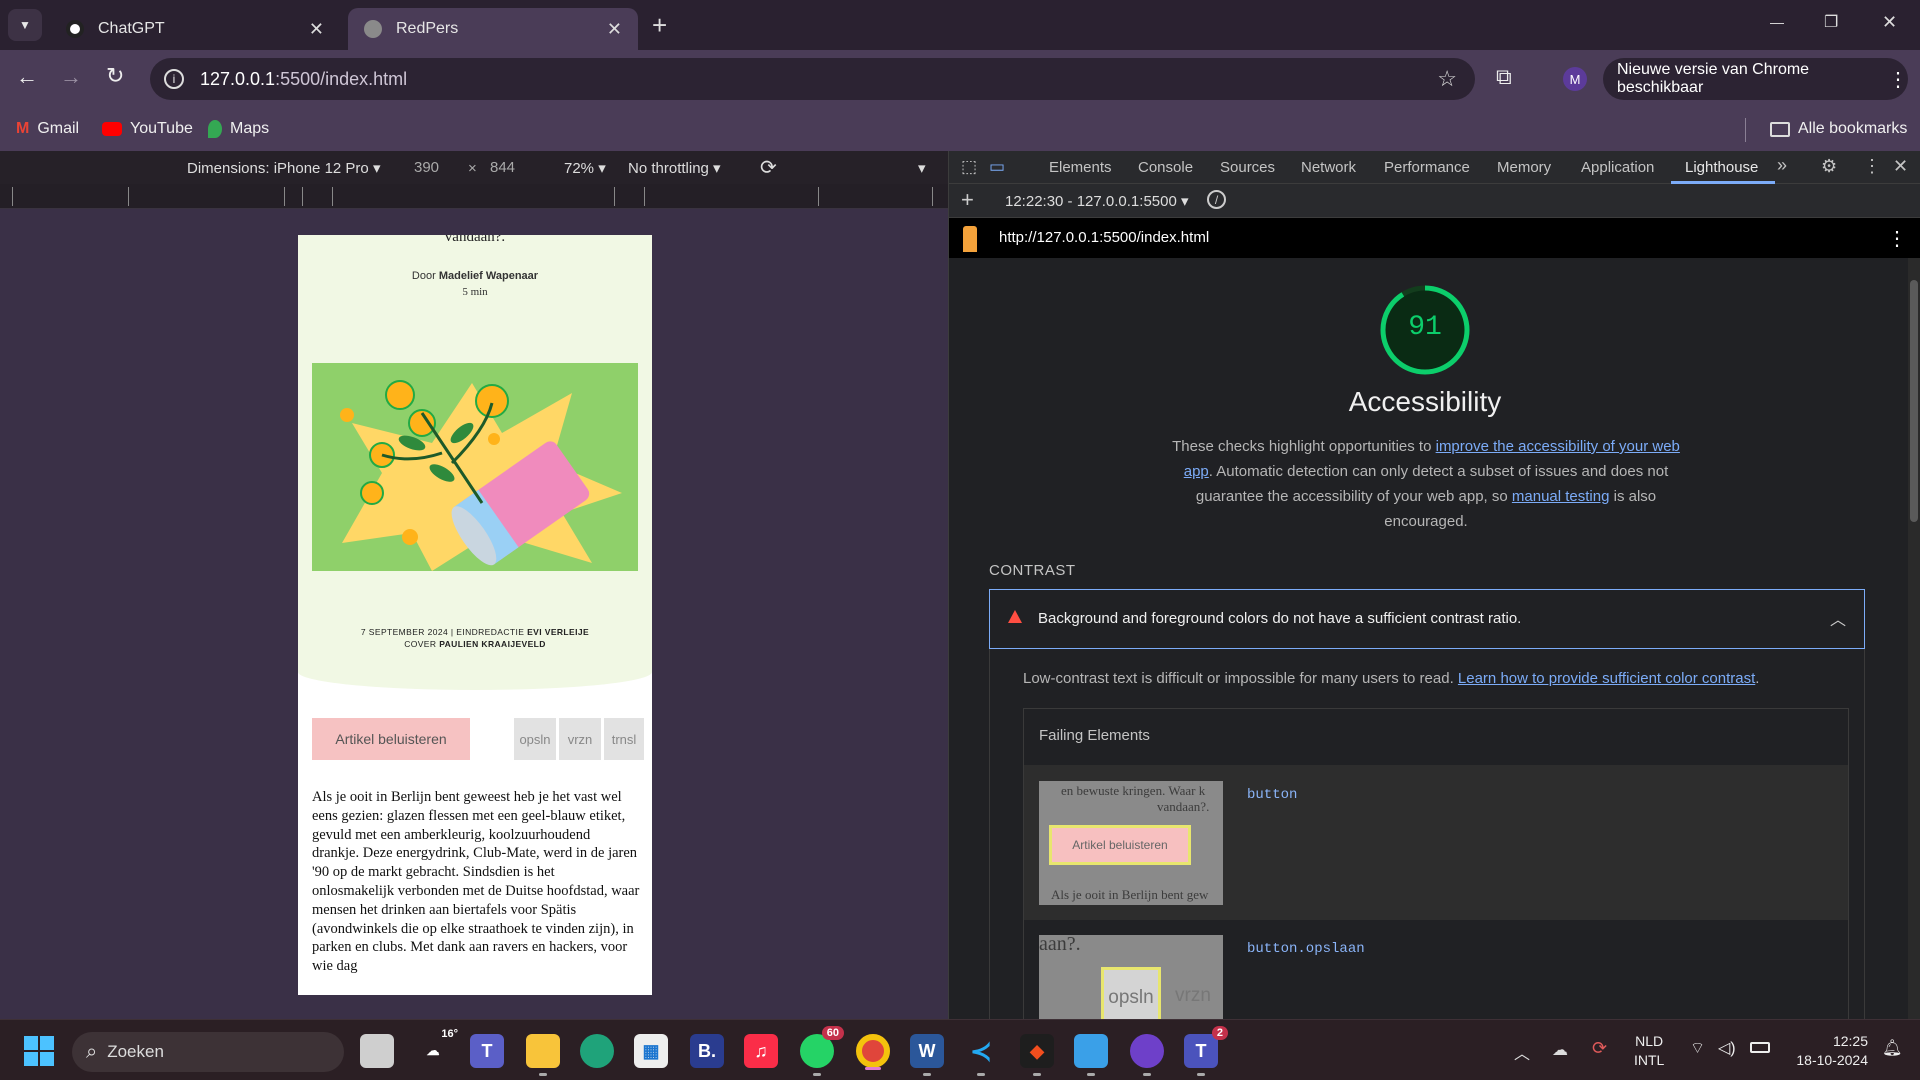  What do you see at coordinates (487, 1051) in the screenshot?
I see `teams-icon: T` at bounding box center [487, 1051].